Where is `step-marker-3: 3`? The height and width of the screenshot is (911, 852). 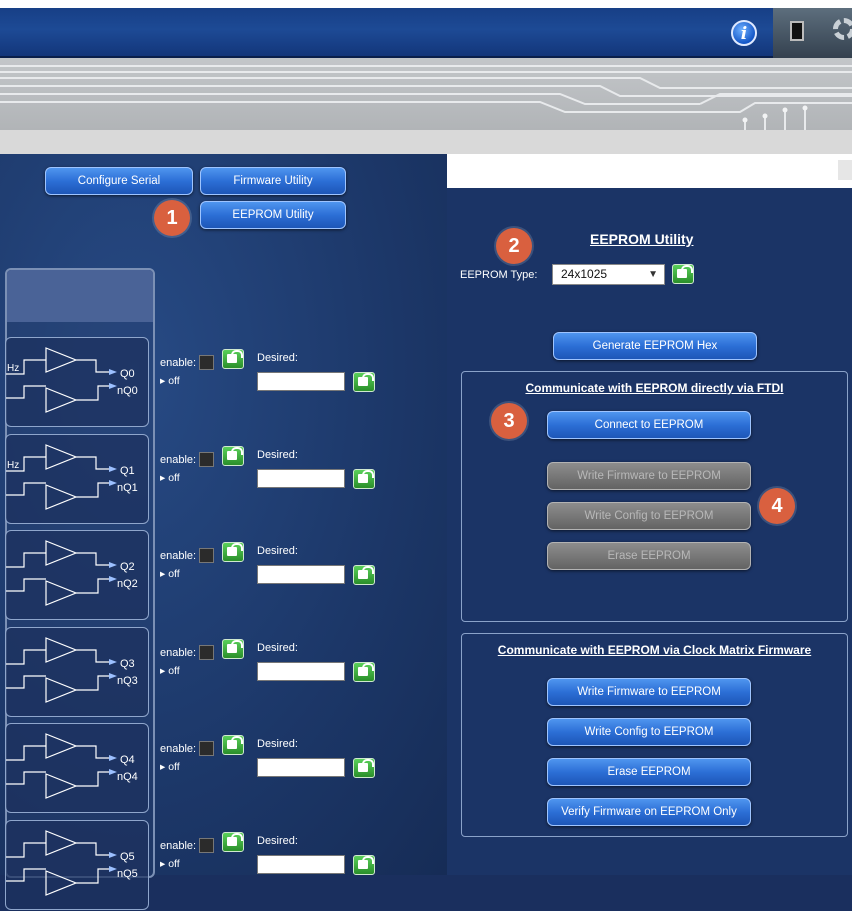
step-marker-3: 3 is located at coordinates (509, 421).